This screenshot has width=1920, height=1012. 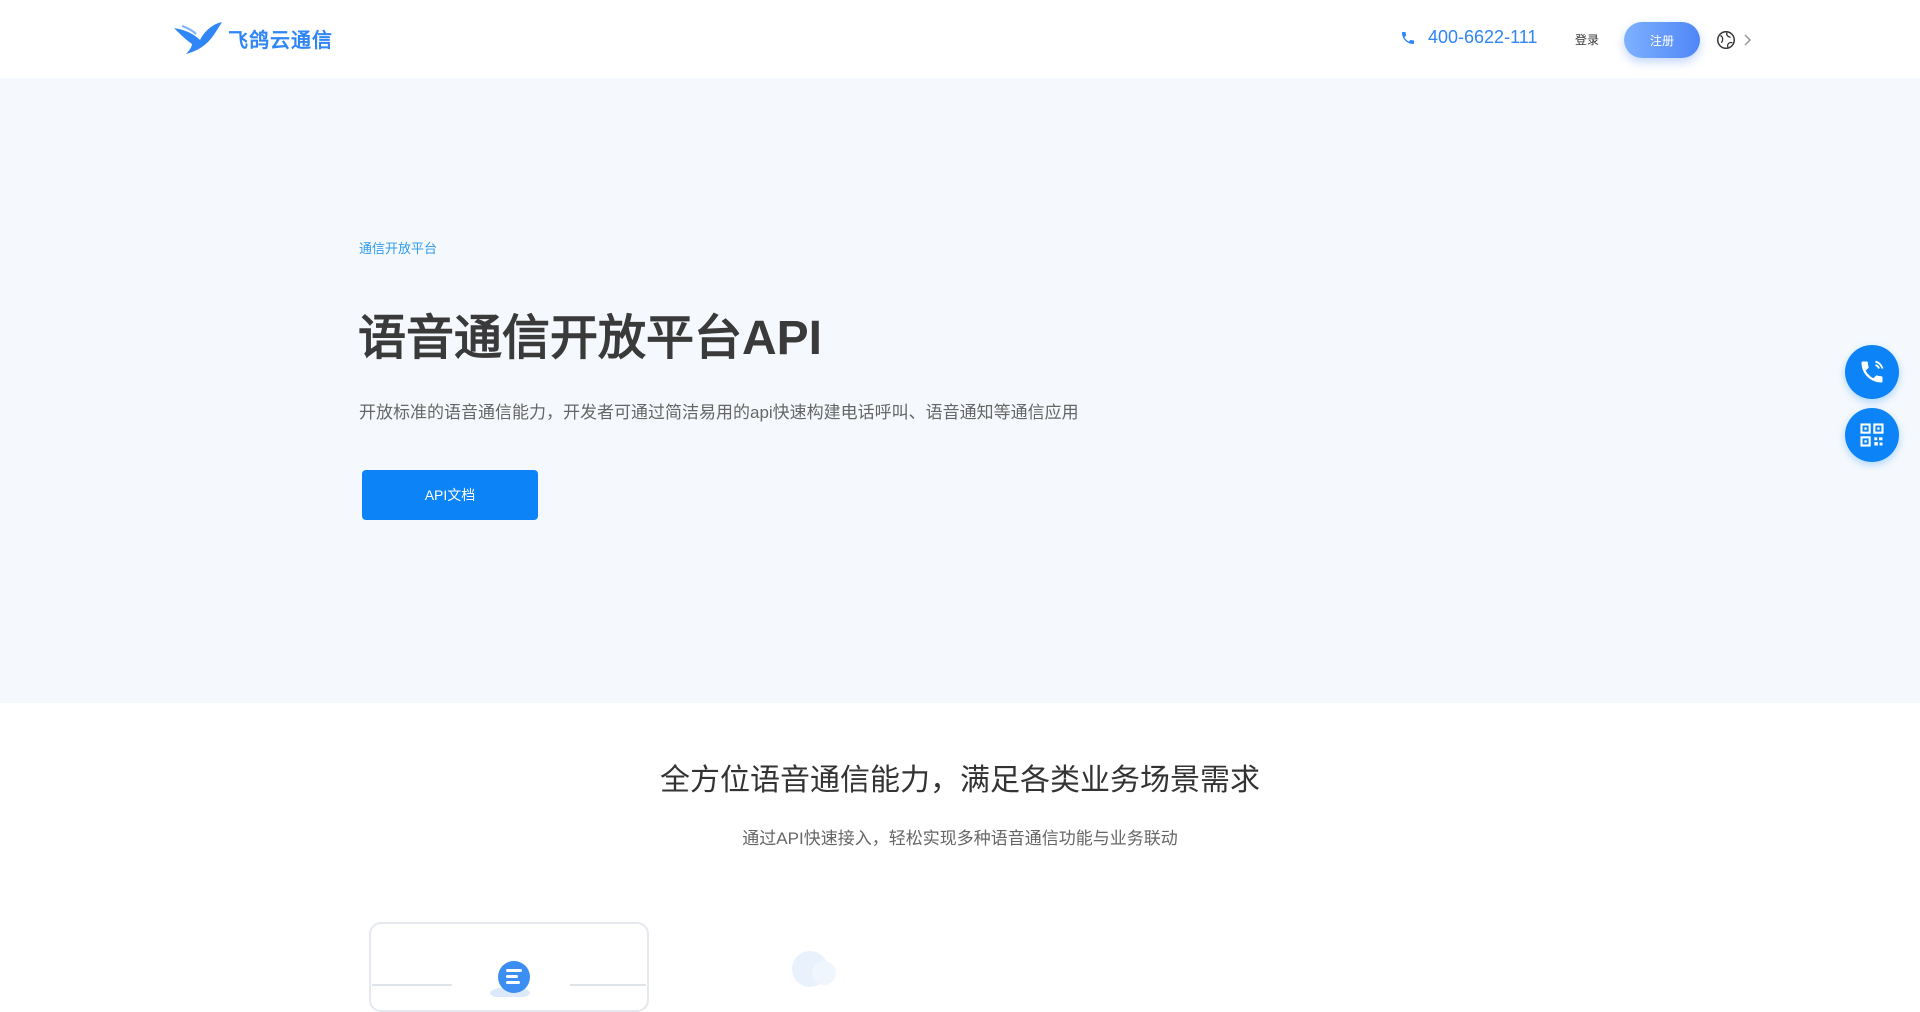 What do you see at coordinates (1748, 40) in the screenshot?
I see `chevron-right-icon` at bounding box center [1748, 40].